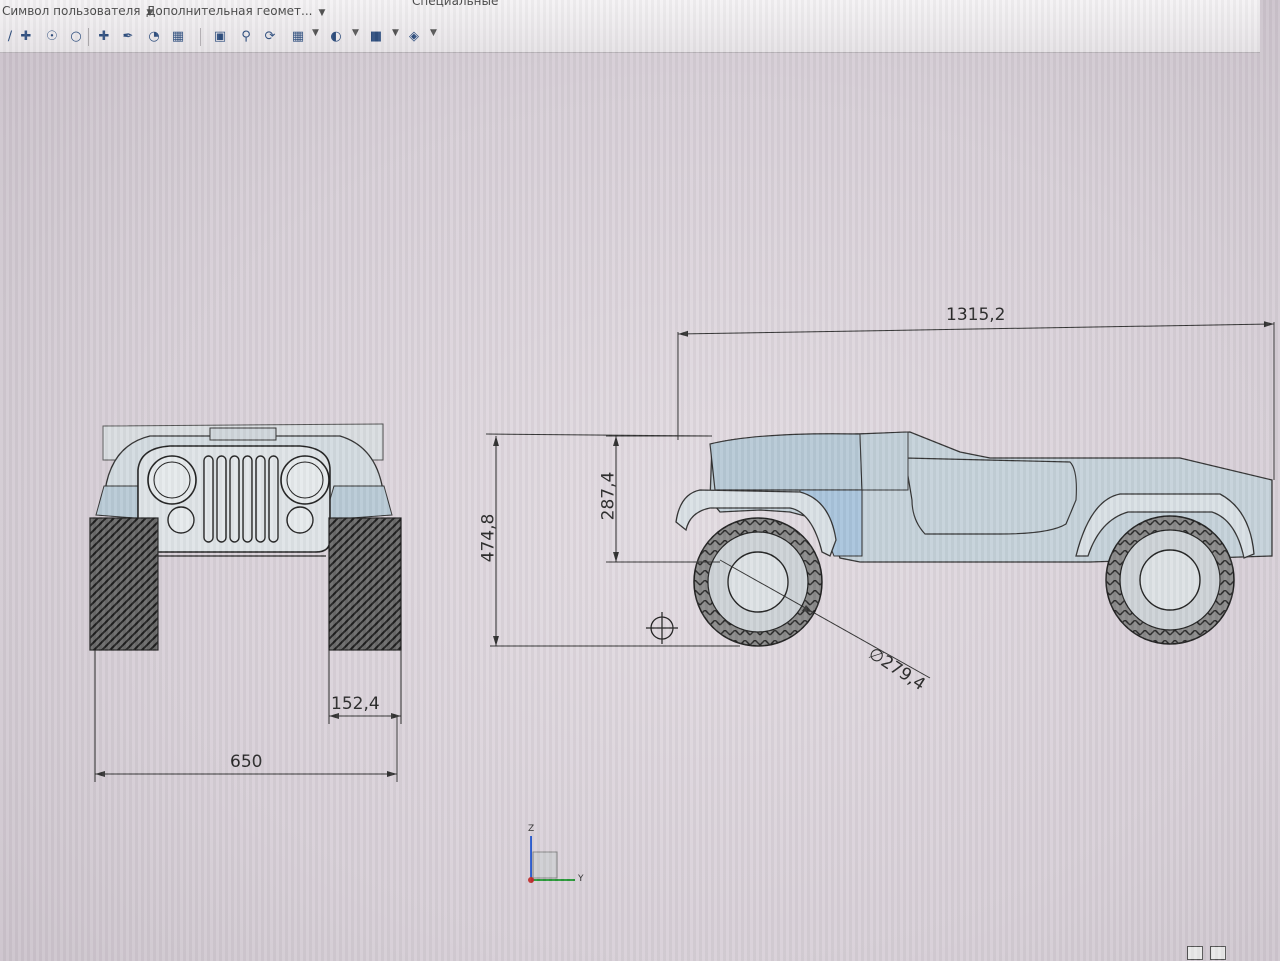 The image size is (1280, 961). I want to click on right-fog-light, so click(300, 520).